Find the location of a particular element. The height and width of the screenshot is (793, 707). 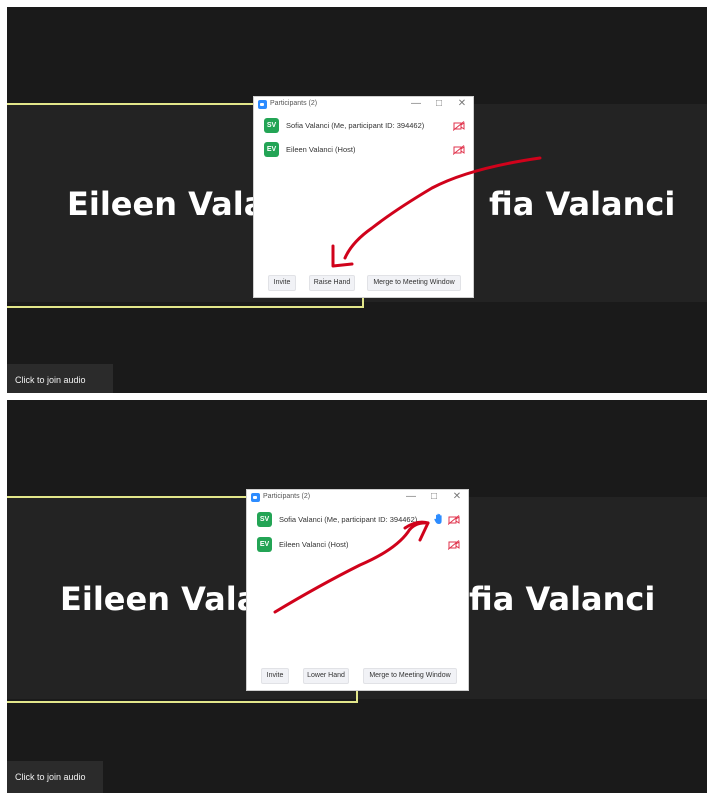

raised-hand-icon is located at coordinates (438, 518).